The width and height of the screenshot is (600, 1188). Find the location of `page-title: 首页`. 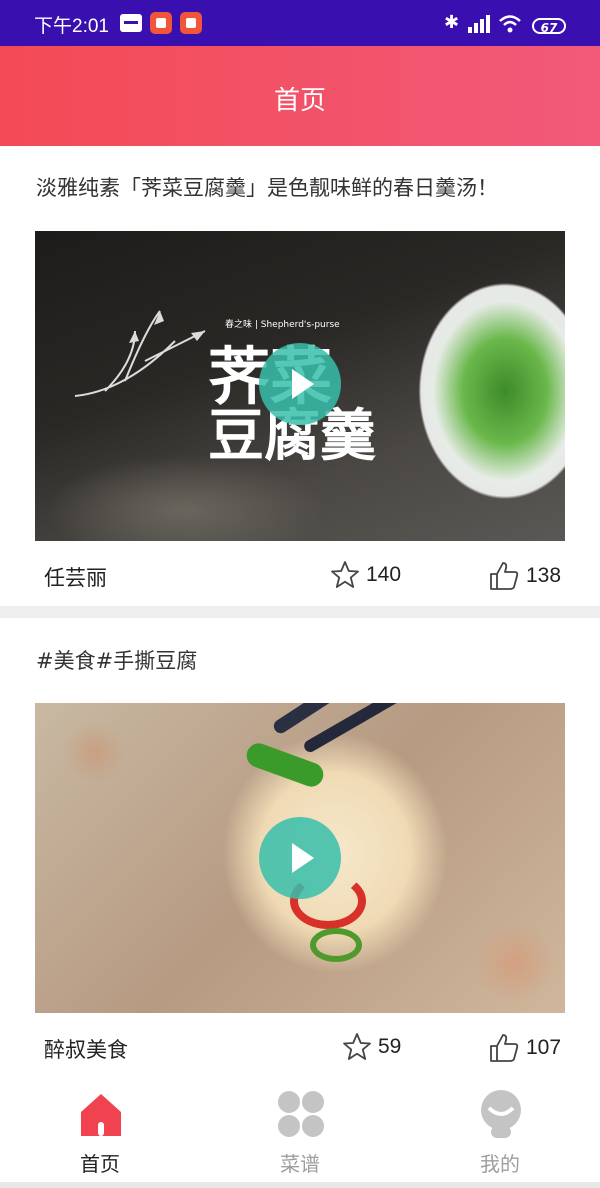

page-title: 首页 is located at coordinates (299, 101).